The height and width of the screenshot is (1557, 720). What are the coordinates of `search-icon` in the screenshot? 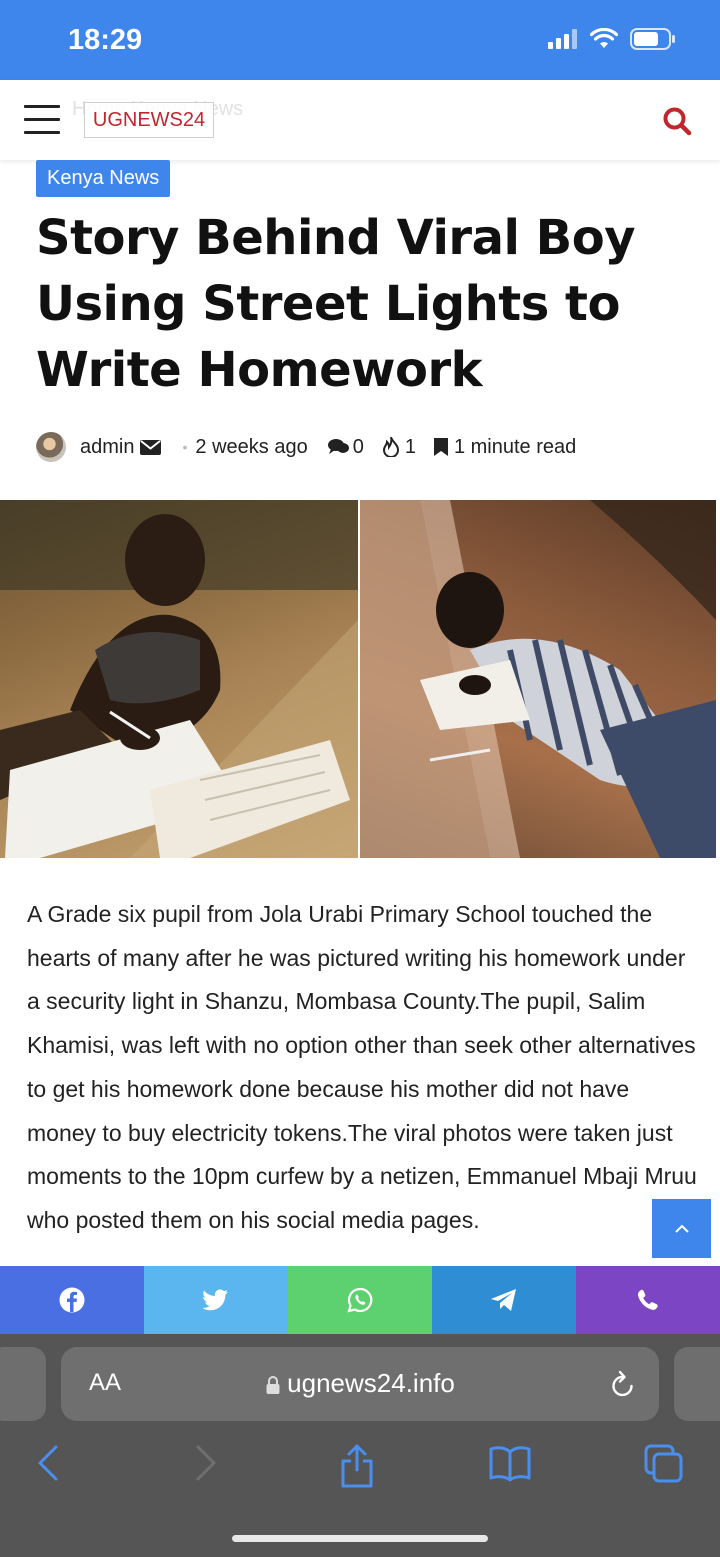 It's located at (677, 121).